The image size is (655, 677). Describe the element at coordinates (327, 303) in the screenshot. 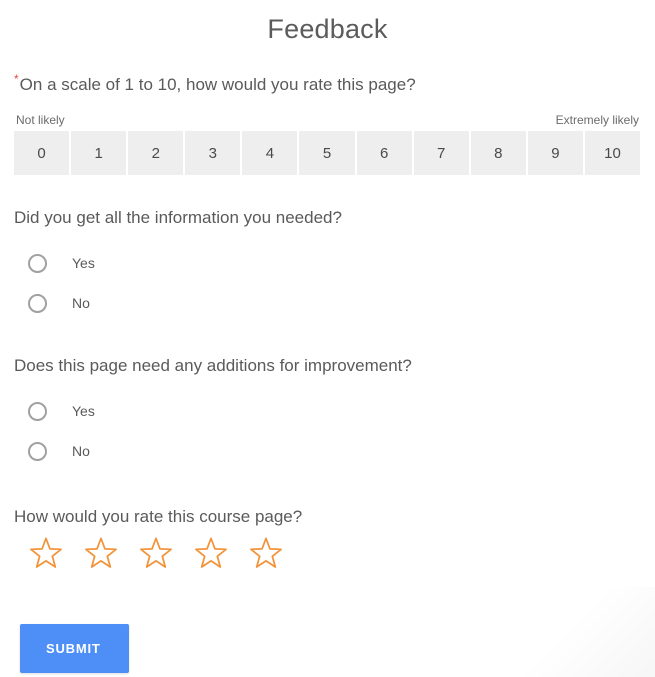

I see `radio-option-information-no: No` at that location.